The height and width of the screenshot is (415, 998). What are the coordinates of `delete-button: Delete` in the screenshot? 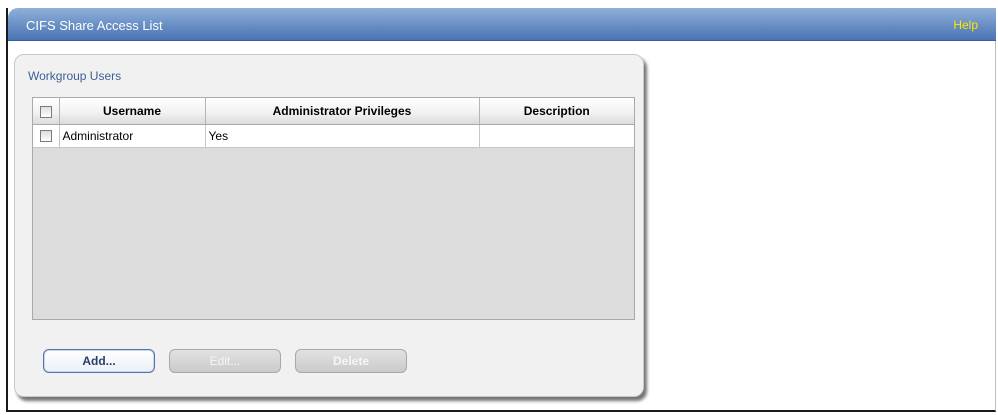 It's located at (351, 361).